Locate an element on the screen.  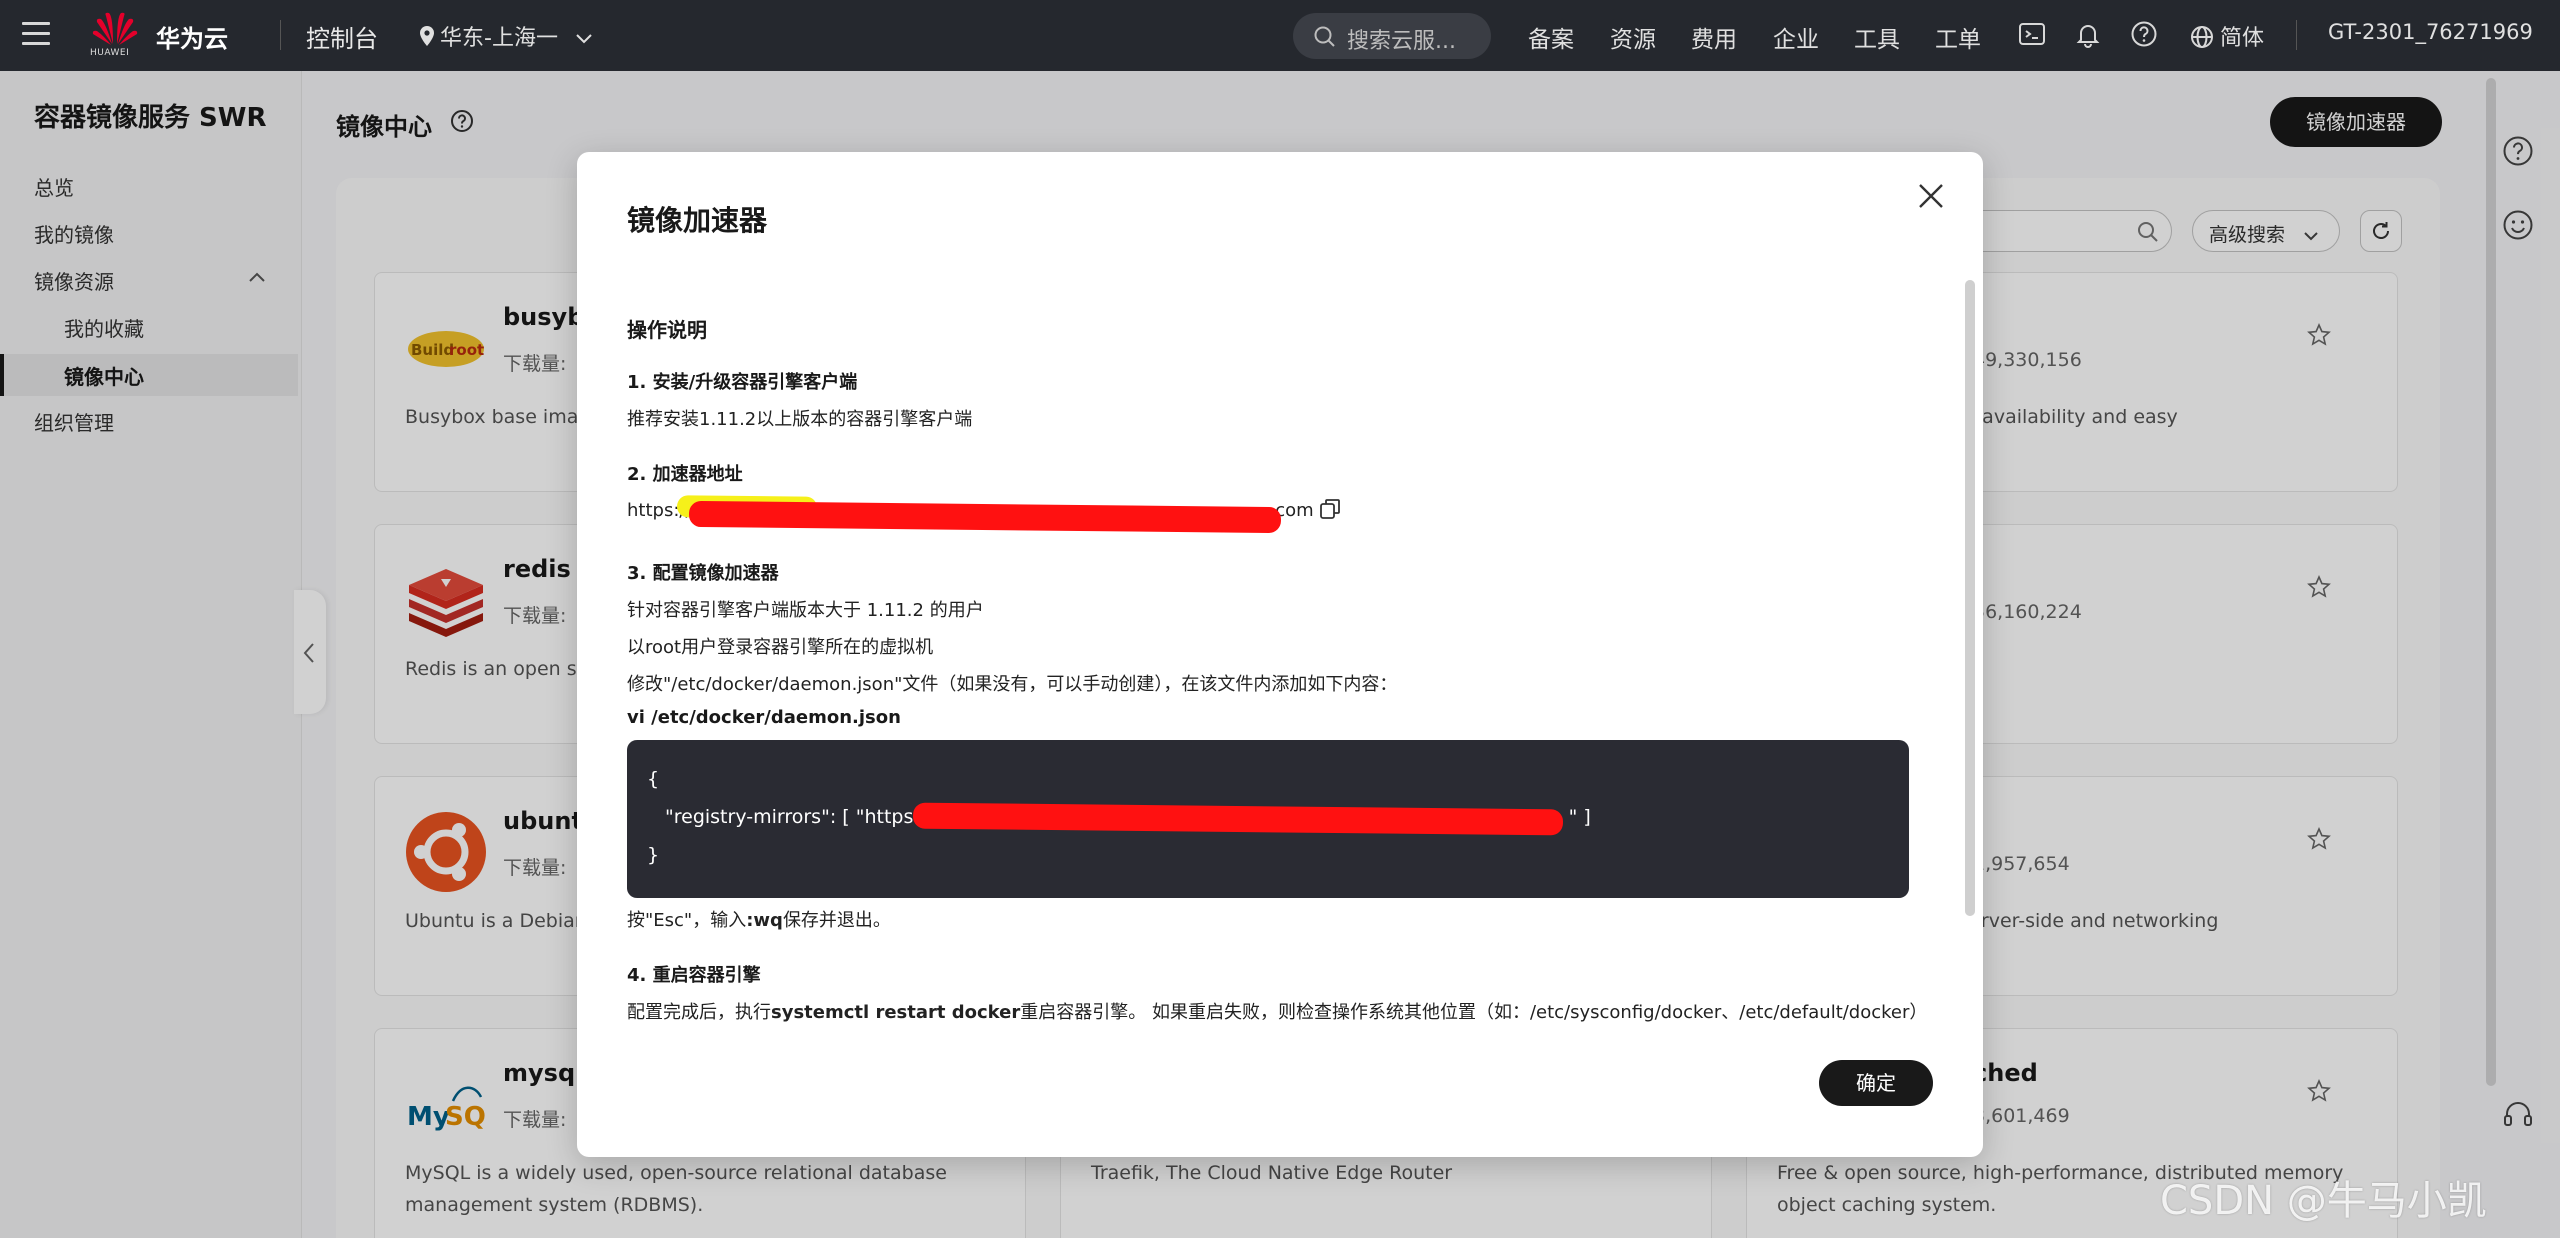
nav-resources: 资源 is located at coordinates (1633, 37).